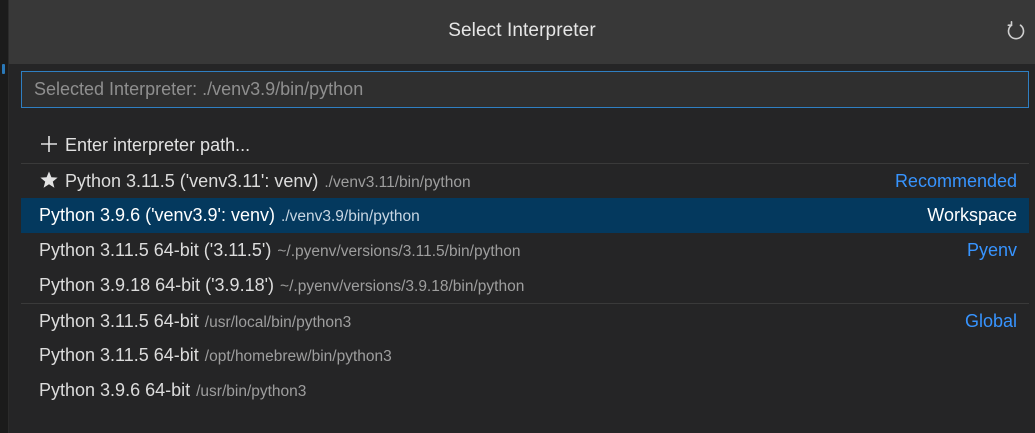 The height and width of the screenshot is (433, 1035). I want to click on quick-pick-title: Select Interpreter, so click(522, 30).